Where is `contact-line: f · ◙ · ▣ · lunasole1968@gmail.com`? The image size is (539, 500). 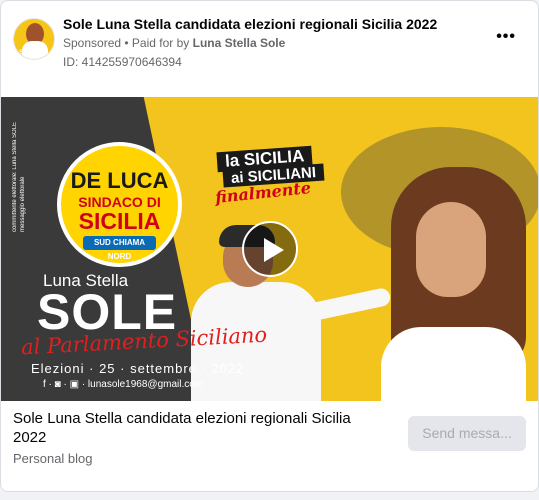
contact-line: f · ◙ · ▣ · lunasole1968@gmail.com is located at coordinates (123, 384).